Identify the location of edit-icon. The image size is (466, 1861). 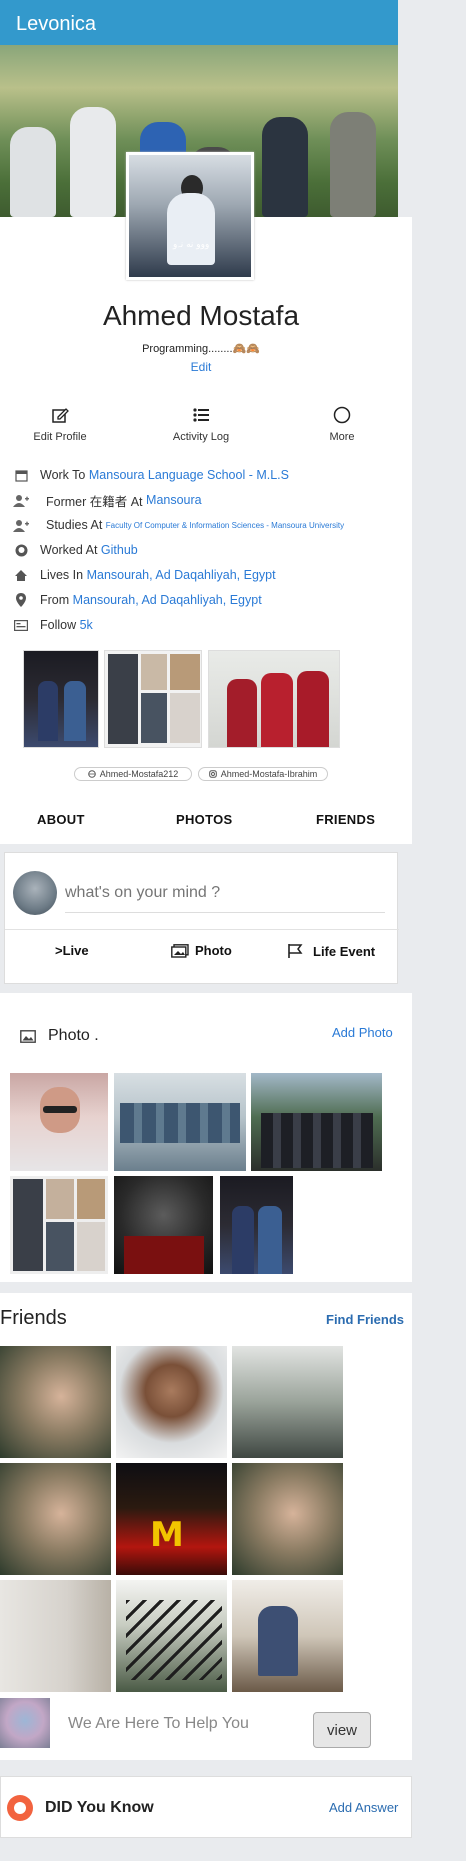
(60, 415).